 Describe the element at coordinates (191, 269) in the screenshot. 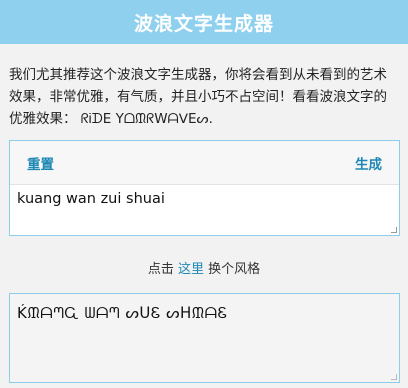

I see `change-style-link: 这里` at that location.